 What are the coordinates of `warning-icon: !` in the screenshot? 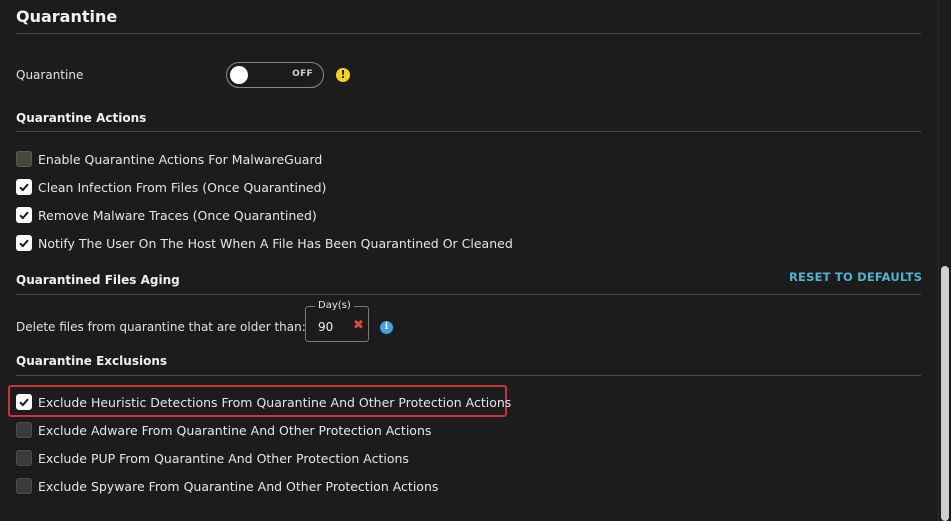 It's located at (343, 75).